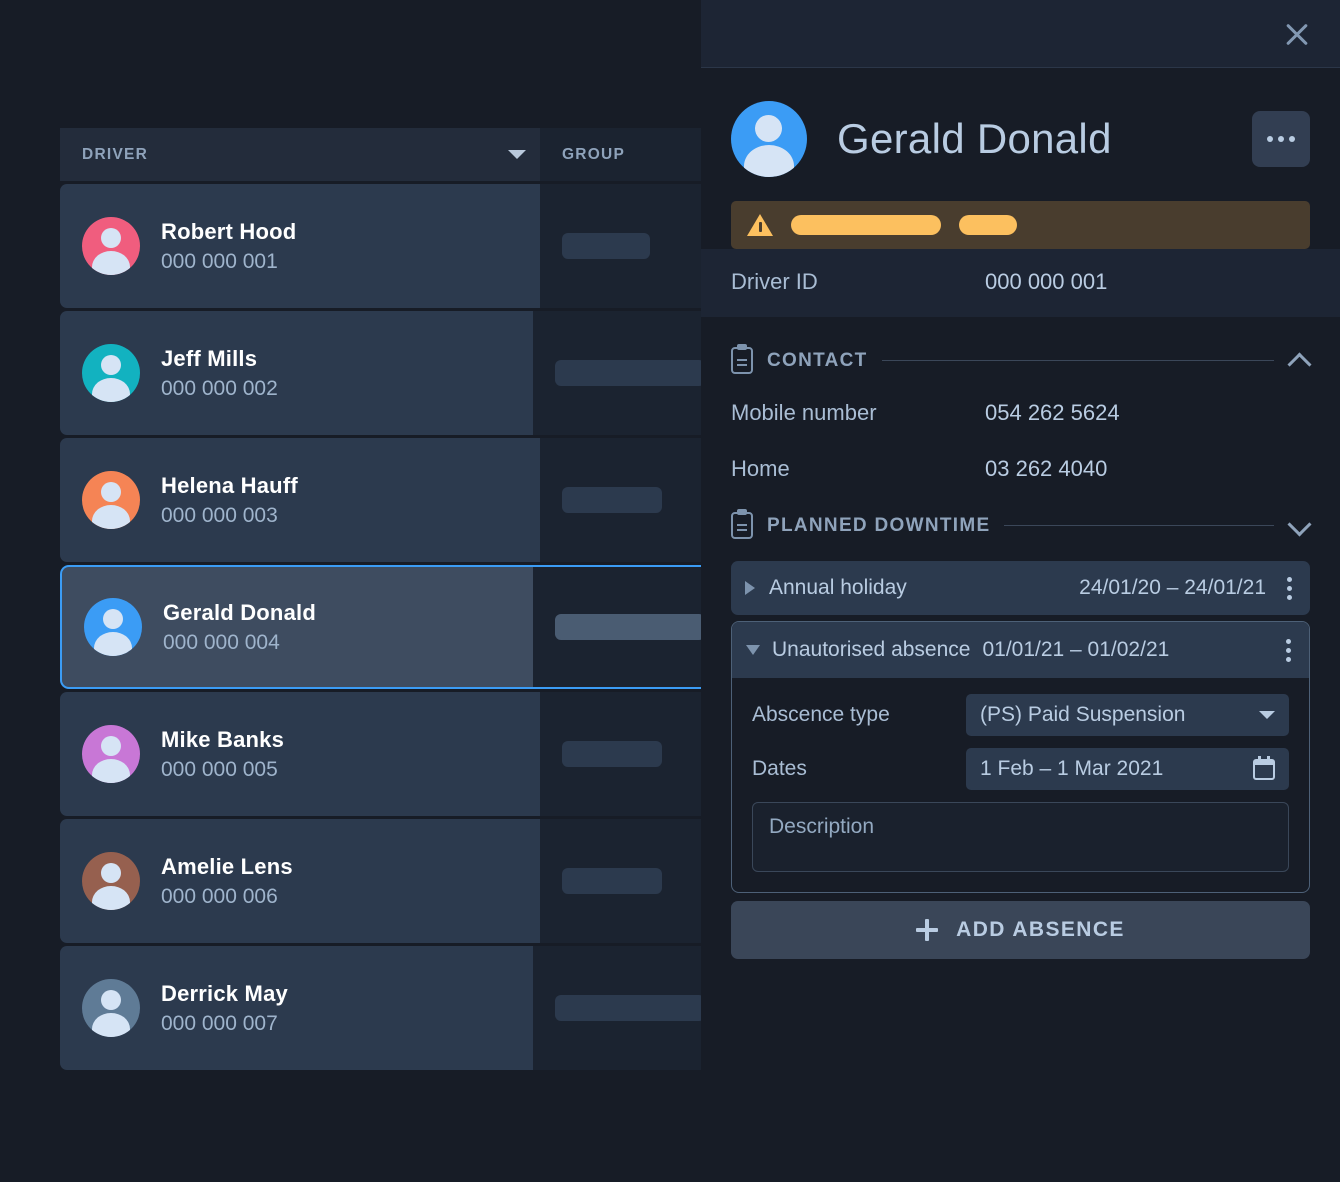 The height and width of the screenshot is (1182, 1340). Describe the element at coordinates (300, 881) in the screenshot. I see `cell-driver: Amelie Lens 000 000 006` at that location.